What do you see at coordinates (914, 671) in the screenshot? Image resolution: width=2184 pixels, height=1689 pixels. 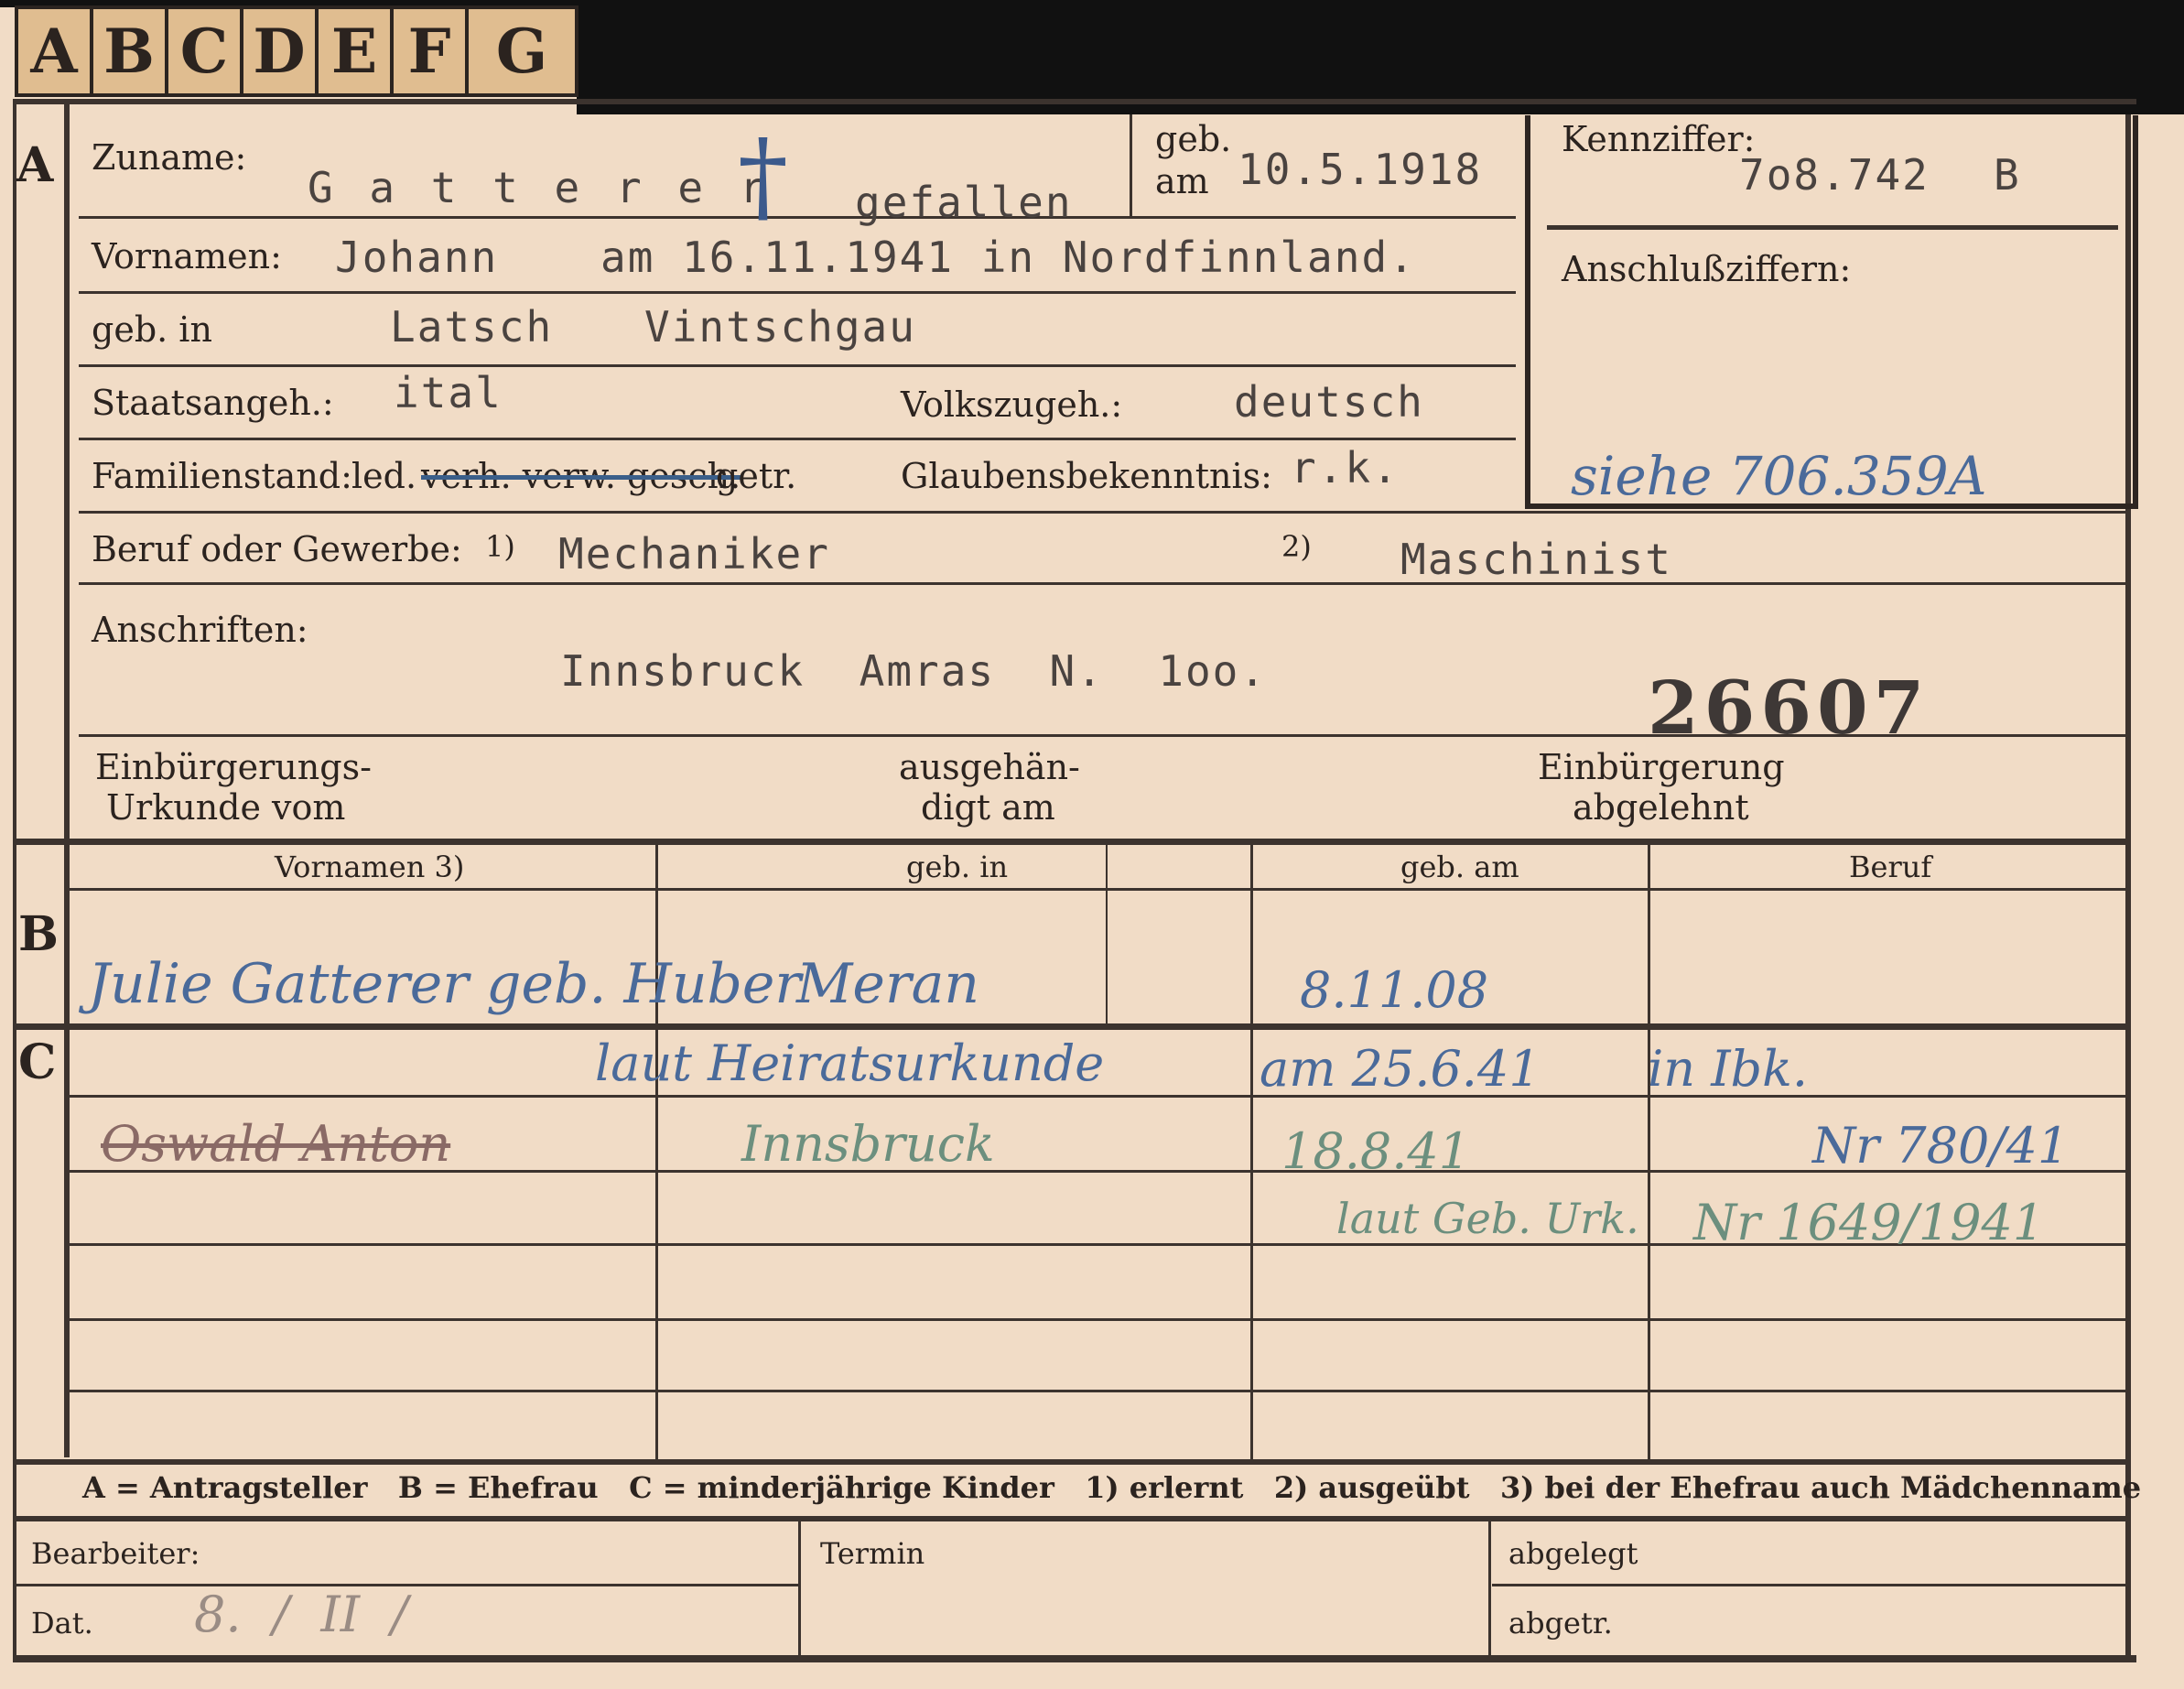 I see `address: Innsbruck Amras N. 1oo.` at bounding box center [914, 671].